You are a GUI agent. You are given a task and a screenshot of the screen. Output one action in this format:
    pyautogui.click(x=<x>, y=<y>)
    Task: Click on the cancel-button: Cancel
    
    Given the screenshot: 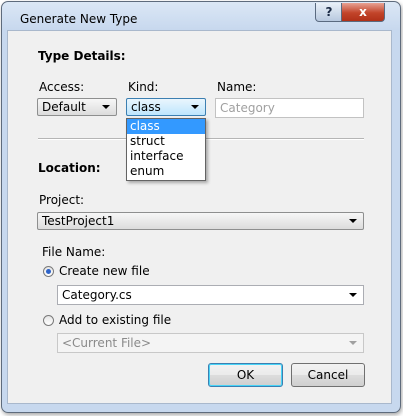 What is the action you would take?
    pyautogui.click(x=328, y=375)
    